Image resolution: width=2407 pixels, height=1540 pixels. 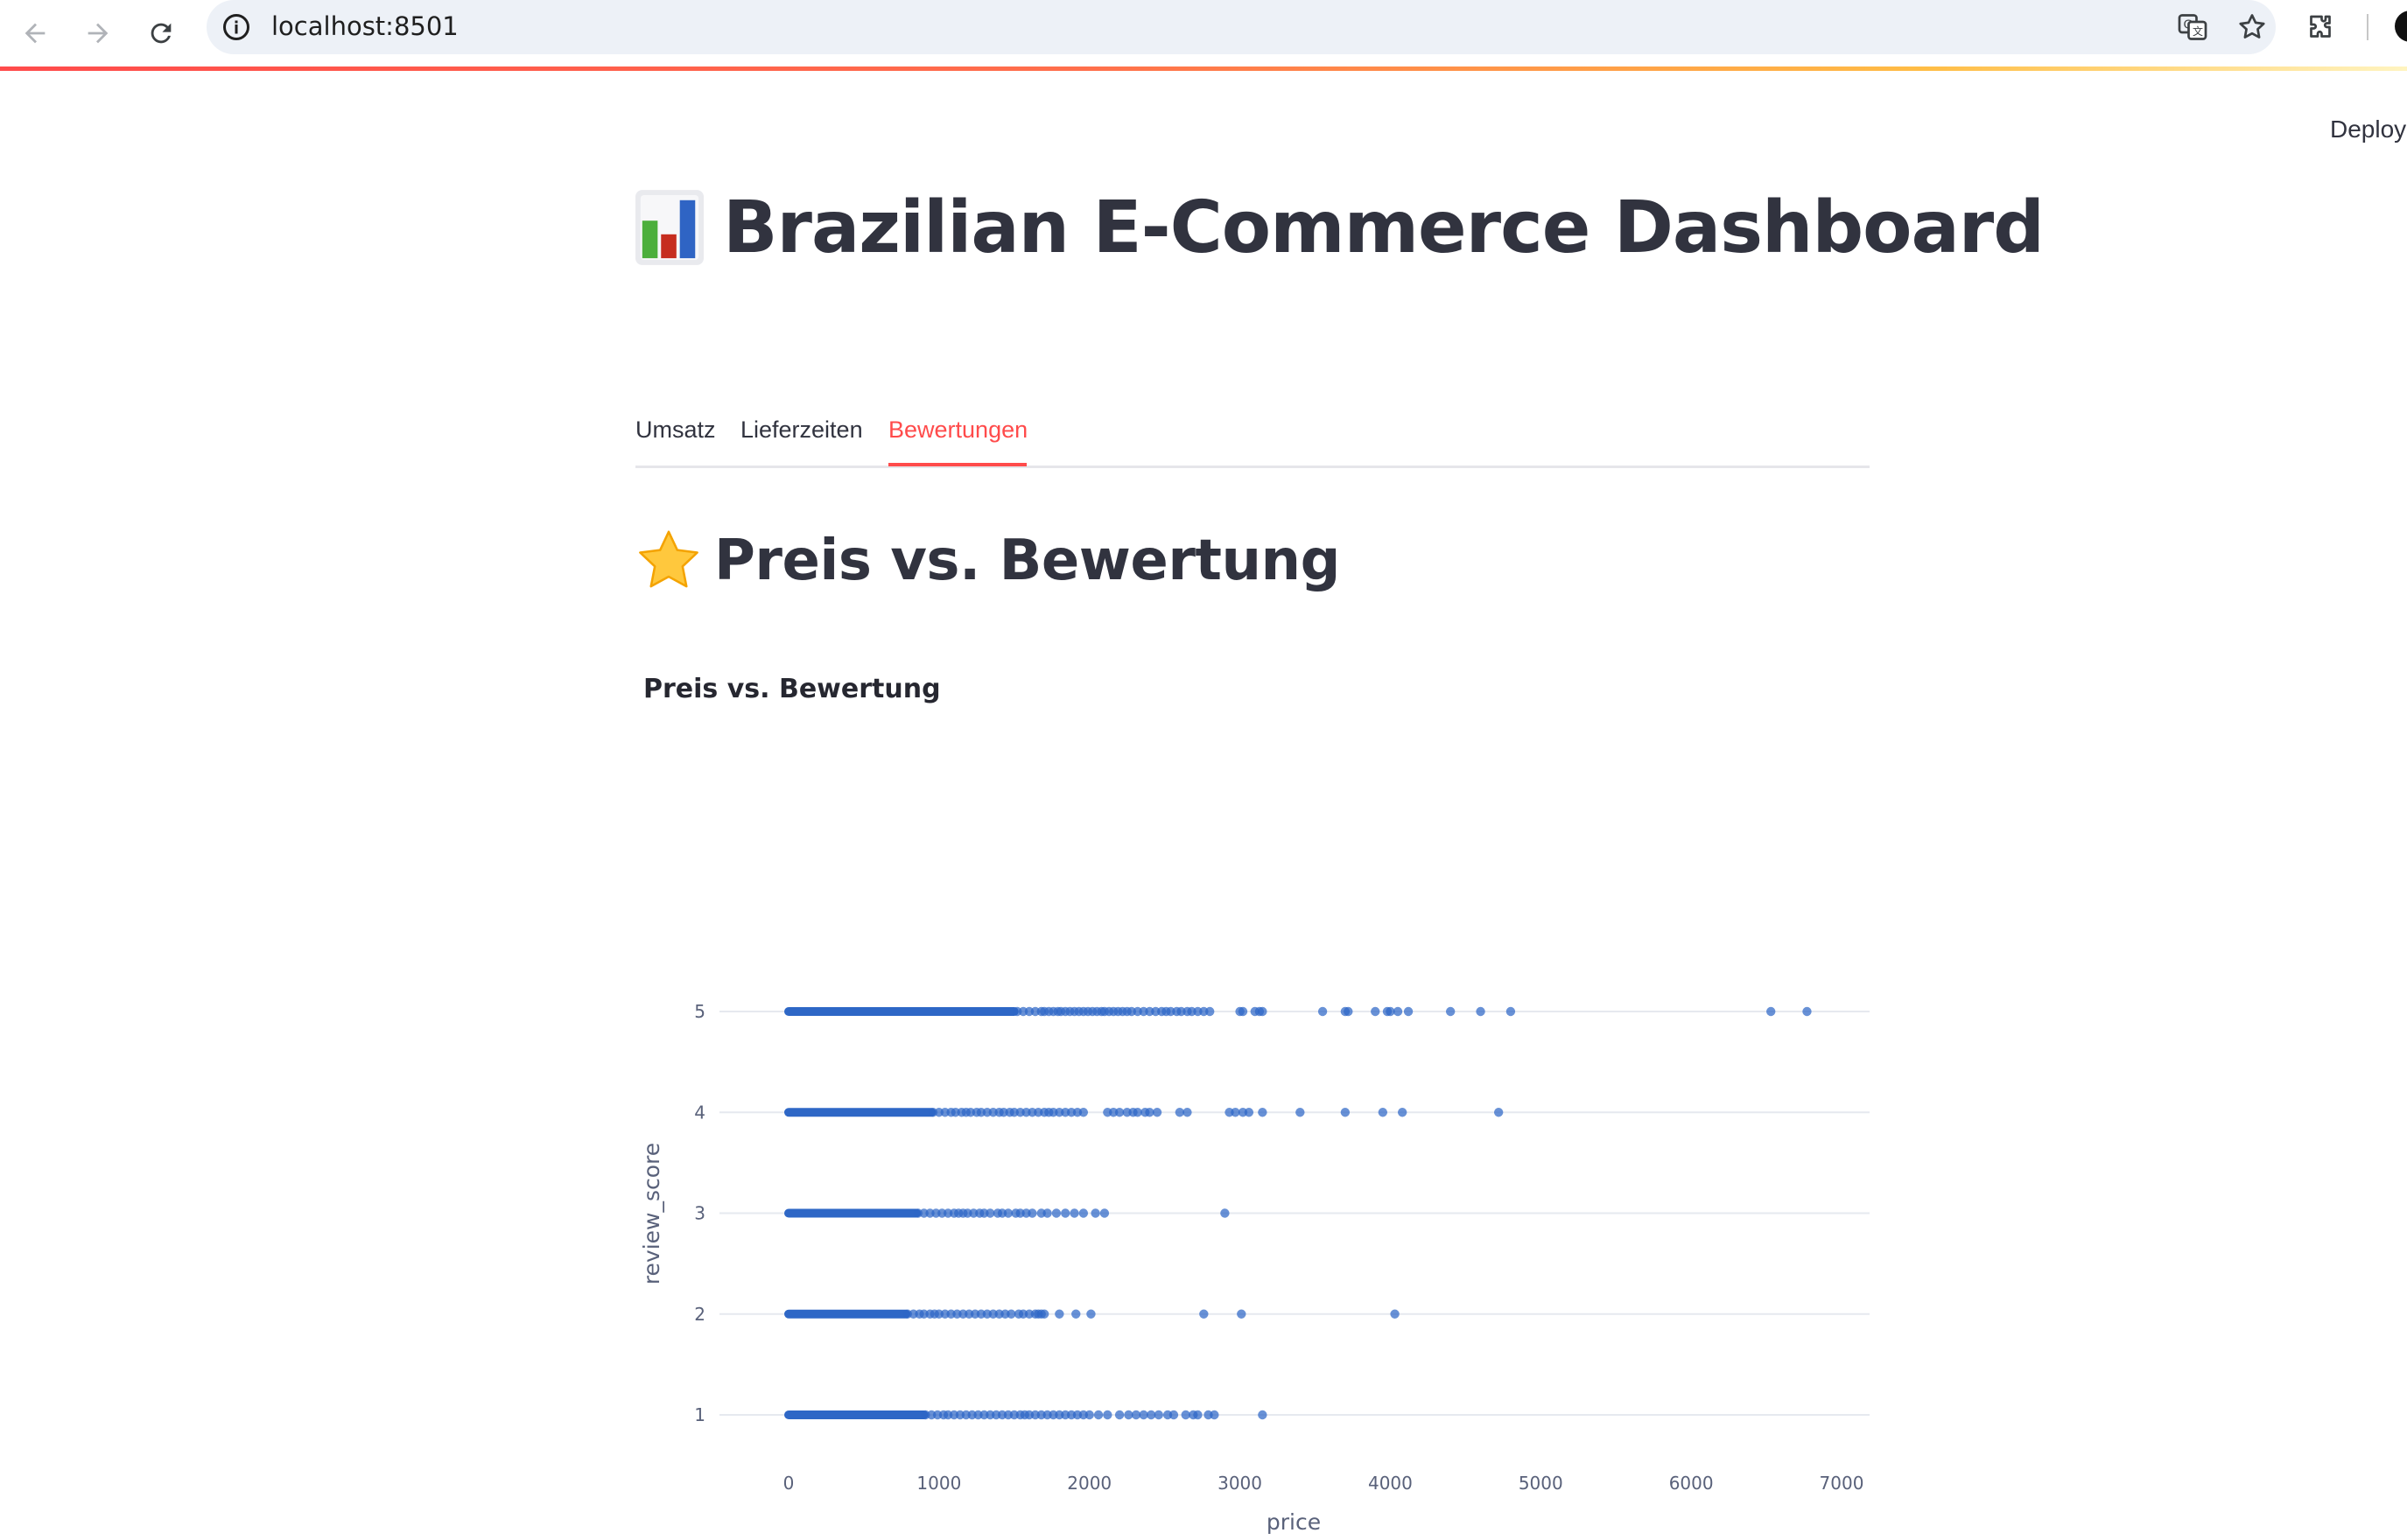 I want to click on x-tick-label: 2000, so click(x=1089, y=1483).